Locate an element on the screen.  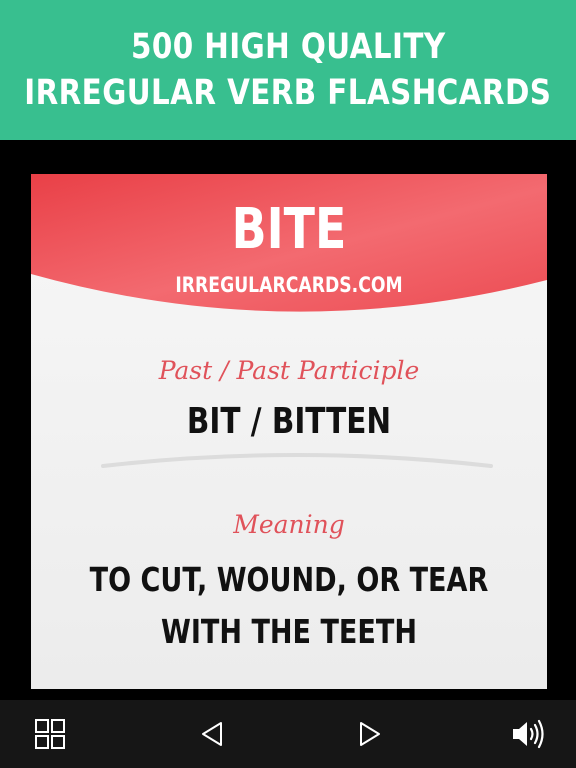
past-participle-label: Past / Past Participle is located at coordinates (289, 370).